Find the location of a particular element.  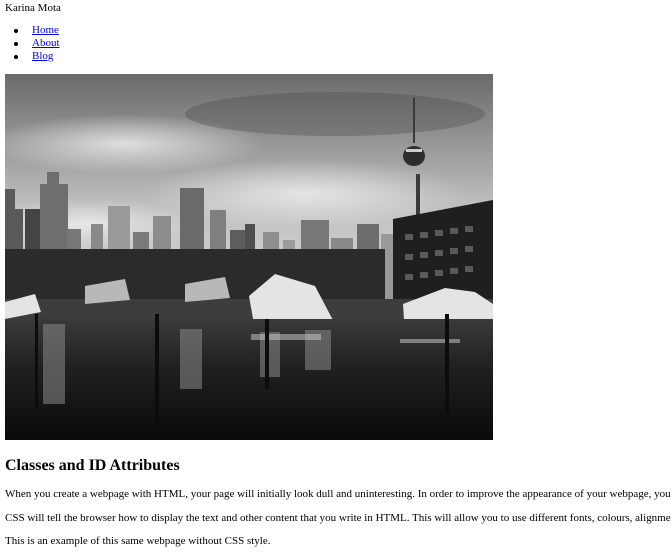

nav-link-blog: Blog is located at coordinates (42, 56).